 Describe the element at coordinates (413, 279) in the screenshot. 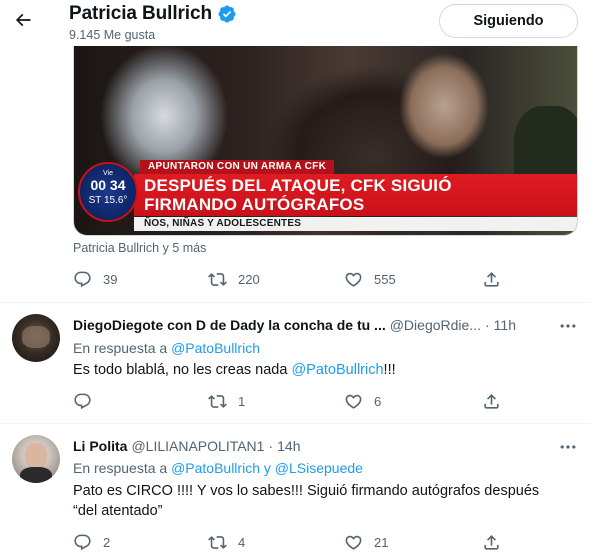

I see `like-button: 555` at that location.